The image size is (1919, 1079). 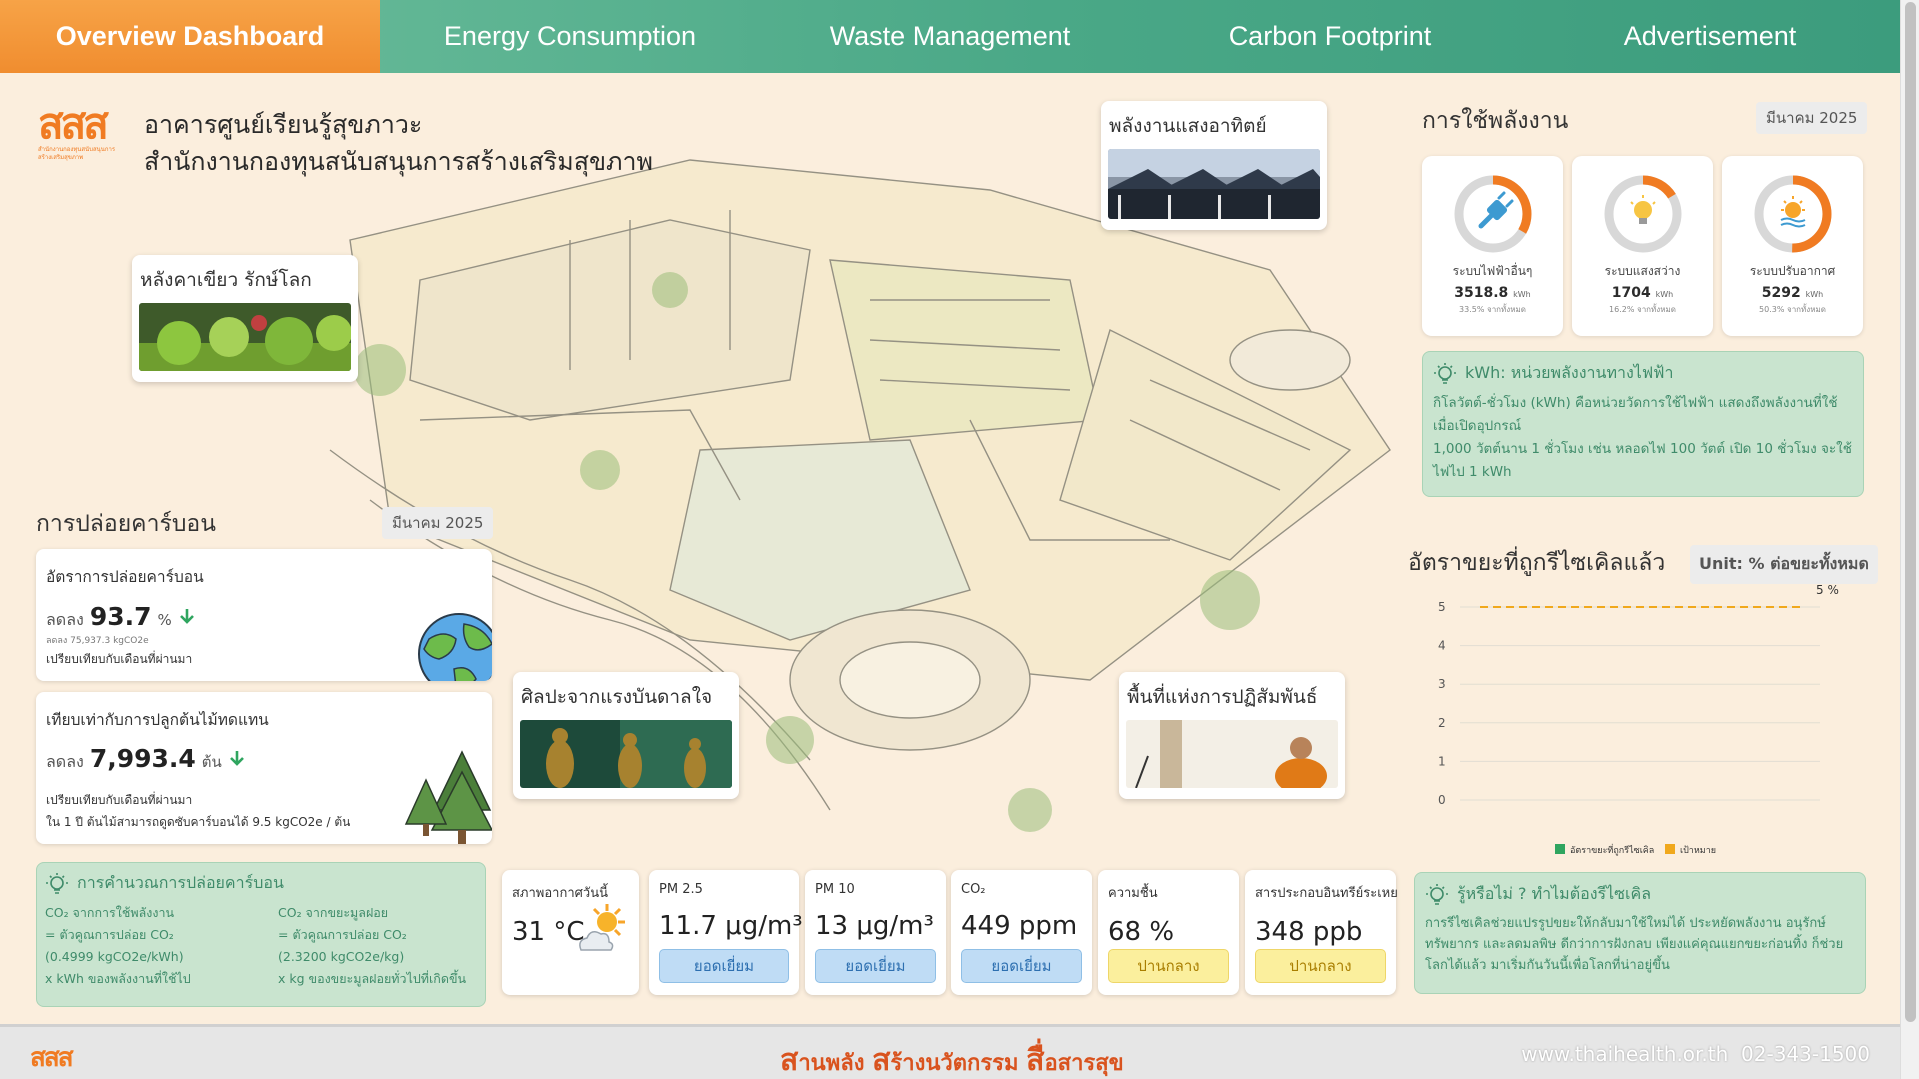 What do you see at coordinates (1019, 926) in the screenshot?
I see `co2-value: 449 ppm` at bounding box center [1019, 926].